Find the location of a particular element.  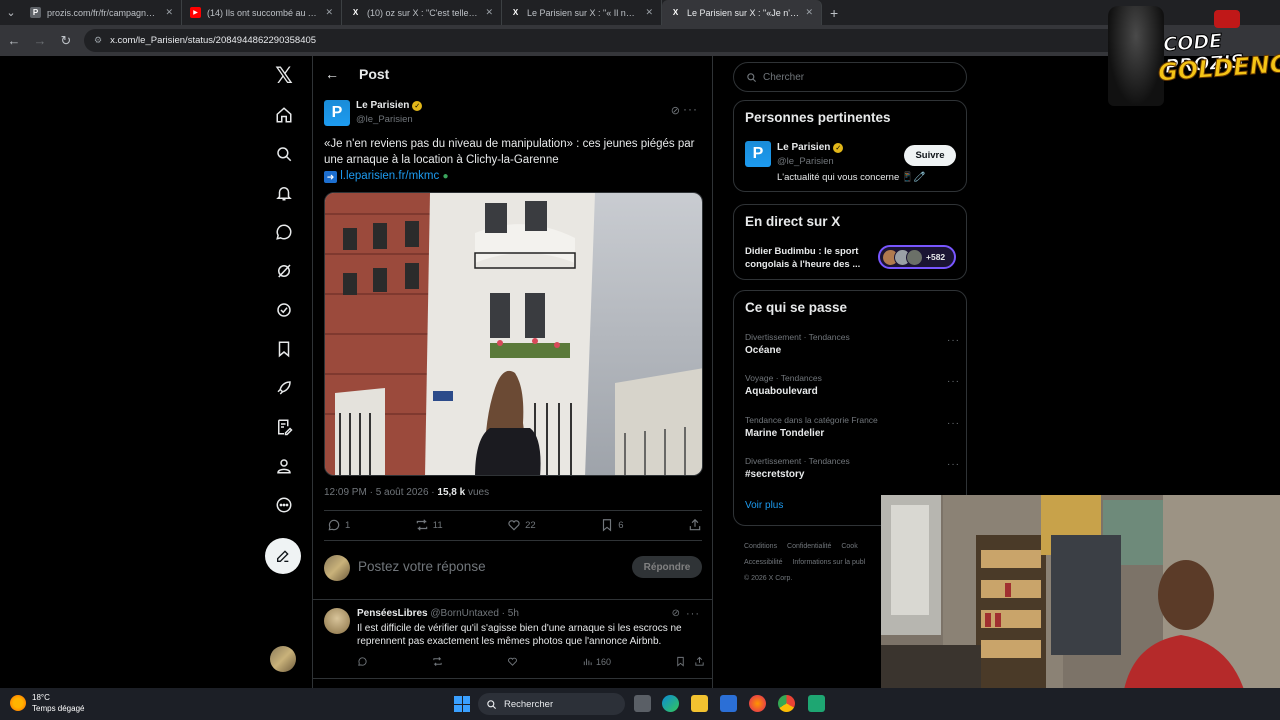

post-actions: 1 11 22 6 is located at coordinates (514, 525).